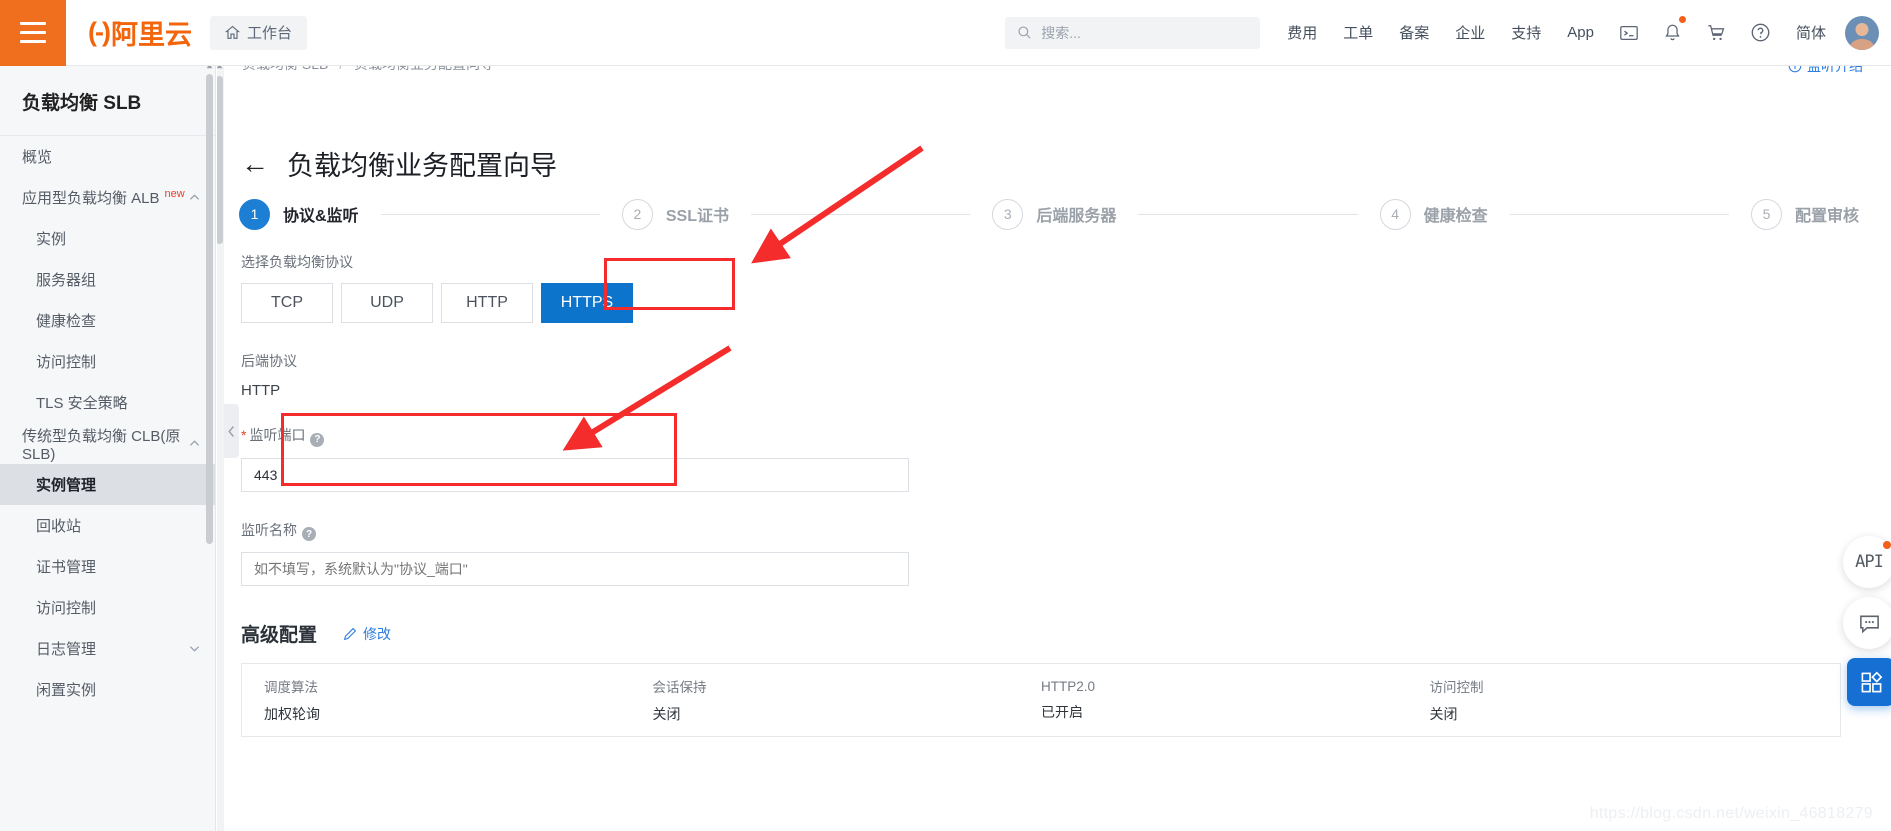 This screenshot has height=831, width=1891. Describe the element at coordinates (107, 197) in the screenshot. I see `sidebar-group-alb: 应用型负载均衡 ALB new` at that location.